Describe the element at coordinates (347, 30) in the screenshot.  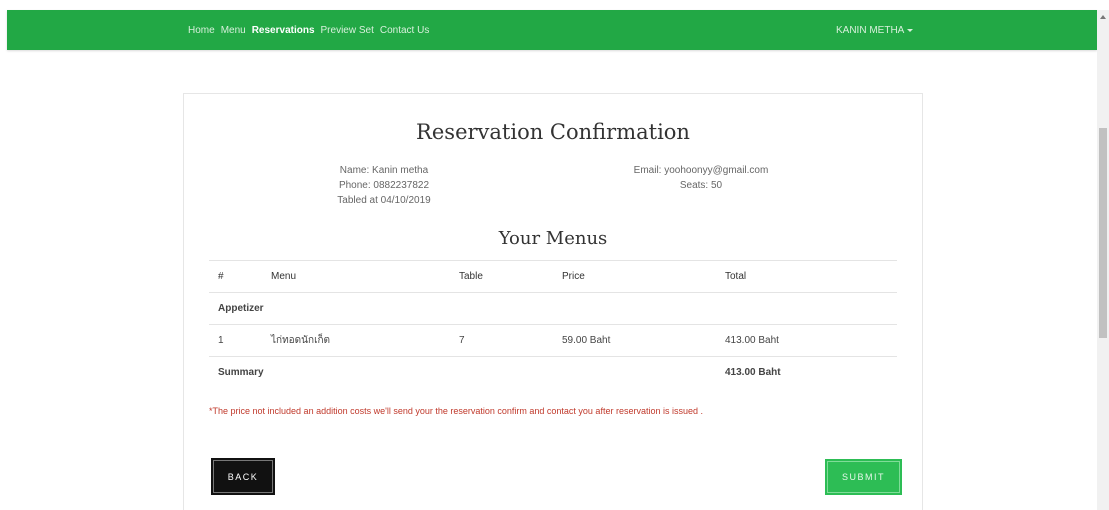
I see `nav-preview-set-link: Preview Set` at that location.